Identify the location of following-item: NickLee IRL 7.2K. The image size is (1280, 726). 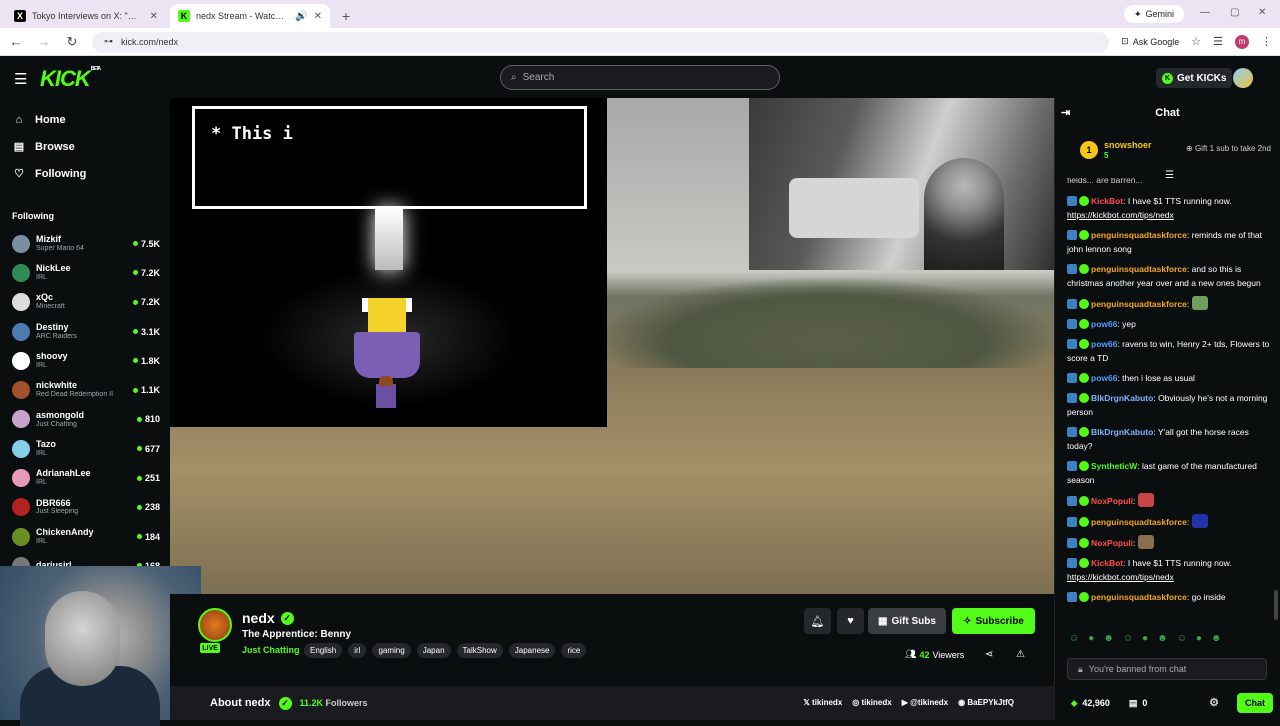
(85, 272).